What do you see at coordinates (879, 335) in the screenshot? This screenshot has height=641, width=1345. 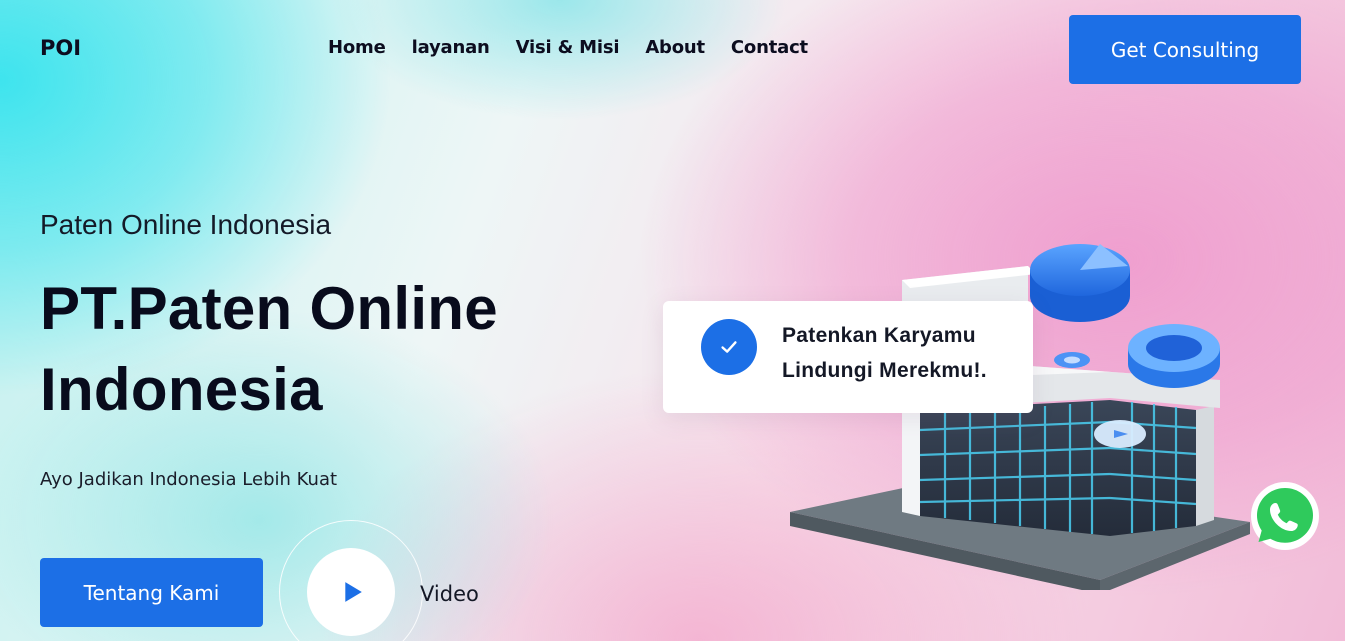 I see `card-title: Patenkan Karyamu` at bounding box center [879, 335].